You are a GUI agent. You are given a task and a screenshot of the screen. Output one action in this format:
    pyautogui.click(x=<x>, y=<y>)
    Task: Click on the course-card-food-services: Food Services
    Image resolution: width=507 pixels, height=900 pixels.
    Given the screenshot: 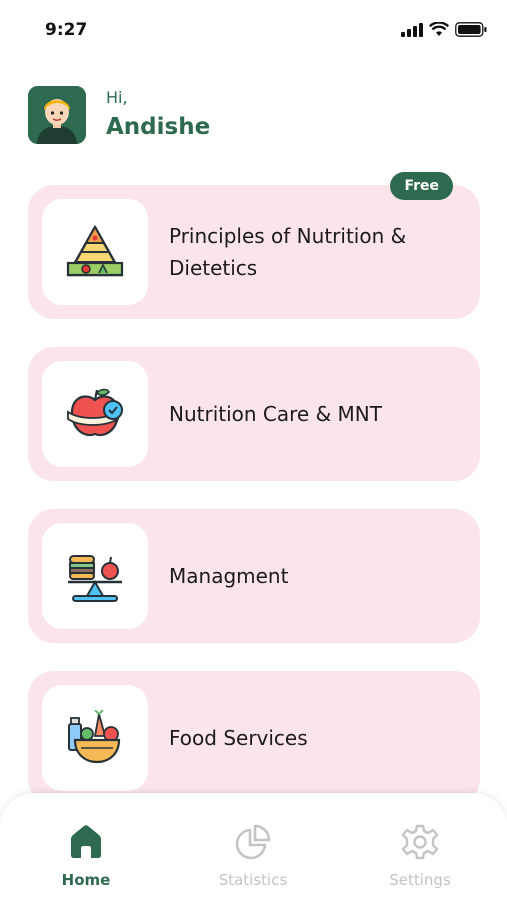 What is the action you would take?
    pyautogui.click(x=254, y=738)
    